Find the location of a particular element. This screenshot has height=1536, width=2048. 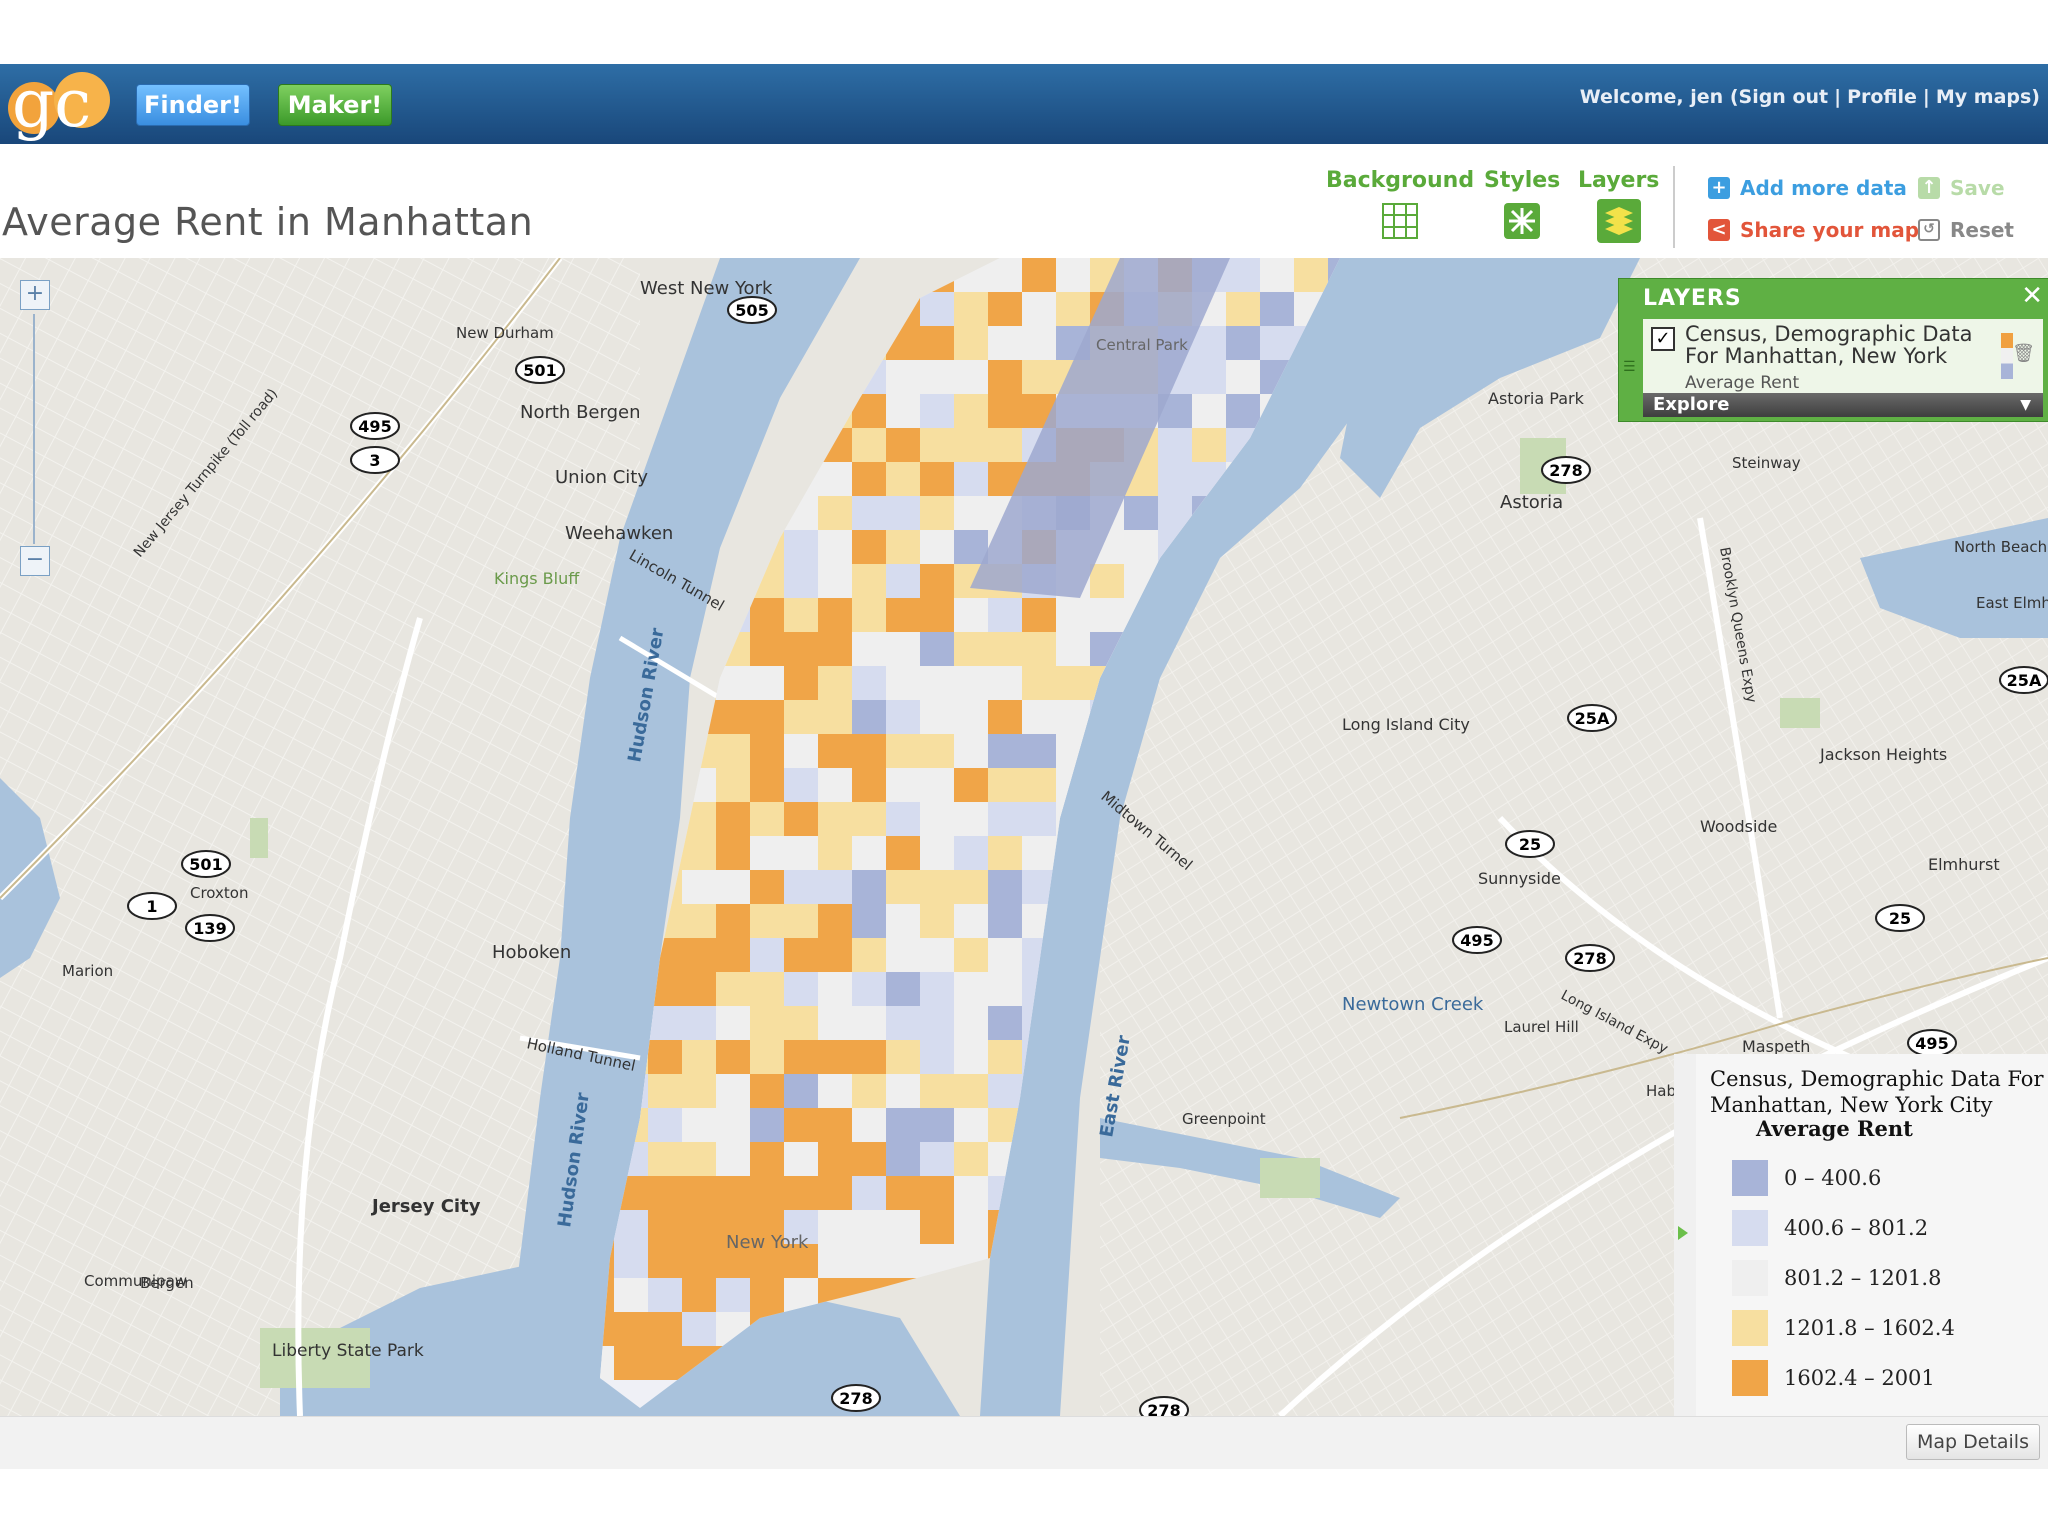

profile-link: Profile is located at coordinates (1882, 97).